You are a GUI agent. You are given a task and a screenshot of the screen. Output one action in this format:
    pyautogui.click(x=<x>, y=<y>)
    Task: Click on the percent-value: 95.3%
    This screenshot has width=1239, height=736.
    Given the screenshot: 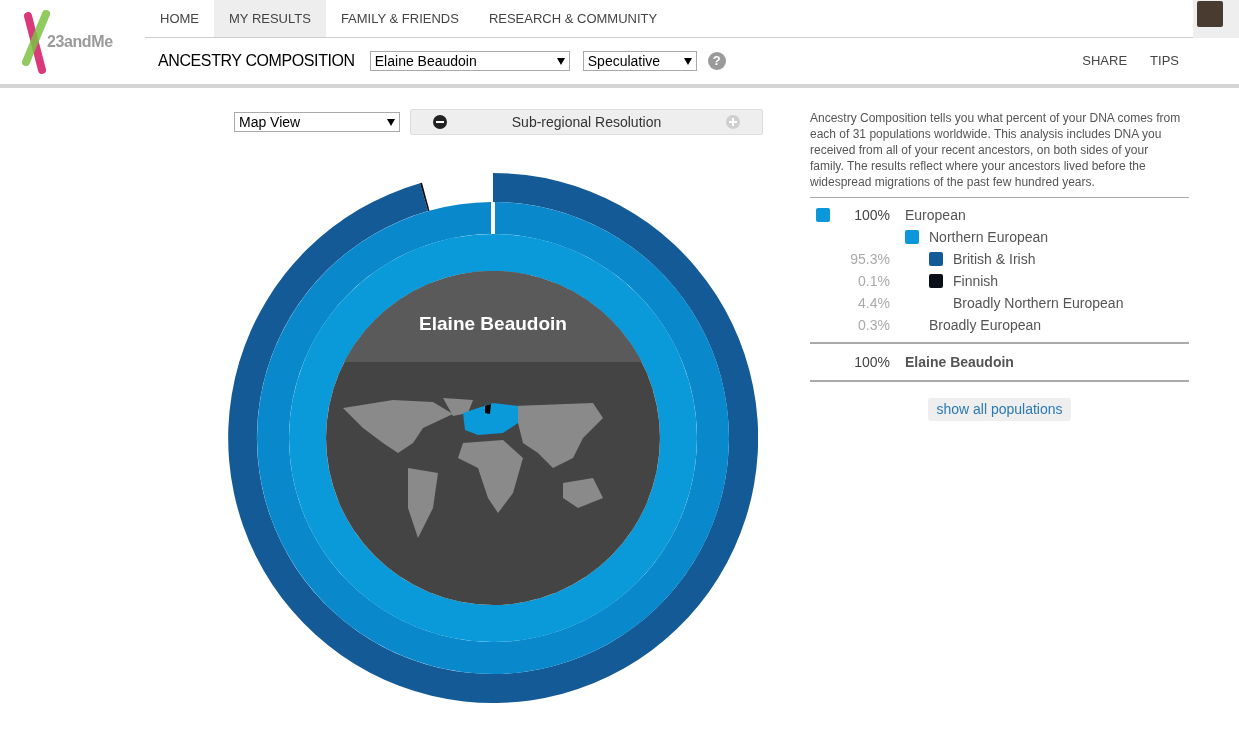 What is the action you would take?
    pyautogui.click(x=869, y=259)
    